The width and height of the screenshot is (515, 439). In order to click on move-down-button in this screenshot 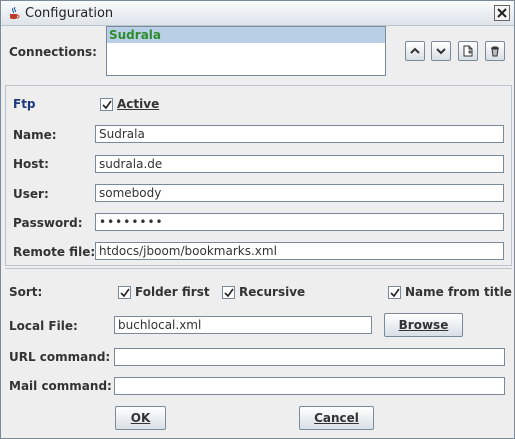, I will do `click(441, 51)`.